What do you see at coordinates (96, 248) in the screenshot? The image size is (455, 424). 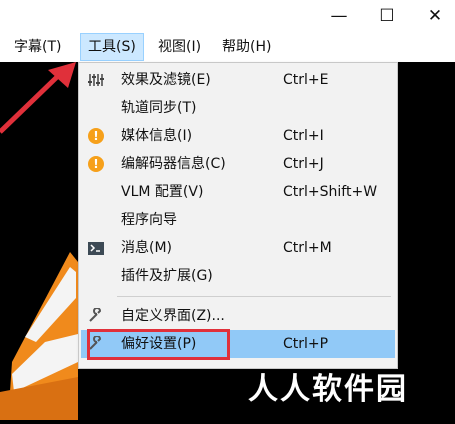 I see `terminal-icon` at bounding box center [96, 248].